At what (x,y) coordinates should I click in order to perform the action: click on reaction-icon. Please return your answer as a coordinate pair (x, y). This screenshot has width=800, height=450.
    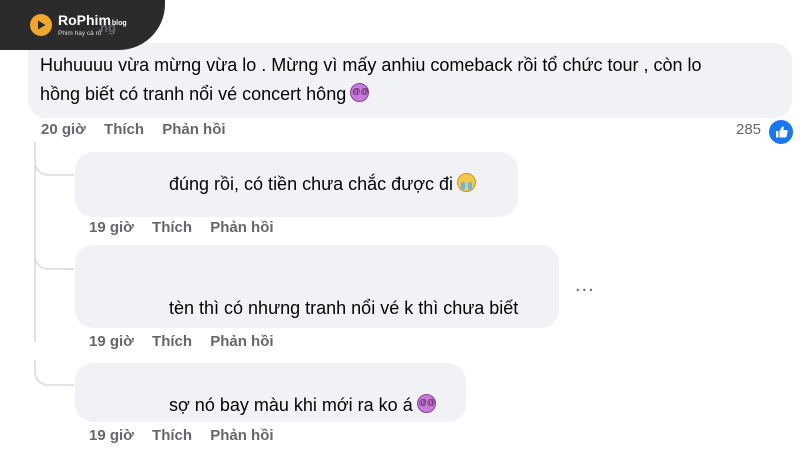
    Looking at the image, I should click on (781, 132).